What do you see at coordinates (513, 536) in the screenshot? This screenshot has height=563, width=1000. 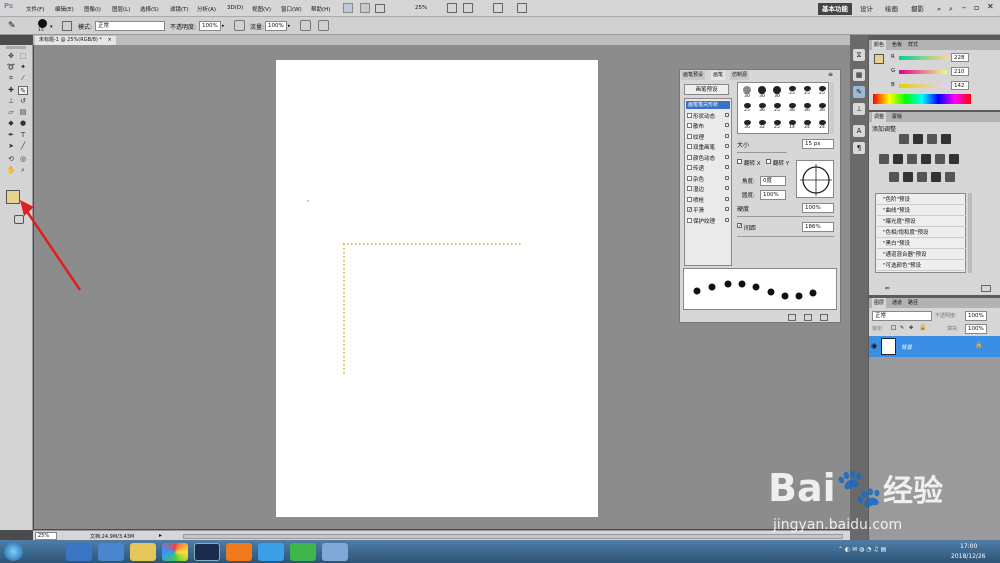 I see `horizontal-scrollbar` at bounding box center [513, 536].